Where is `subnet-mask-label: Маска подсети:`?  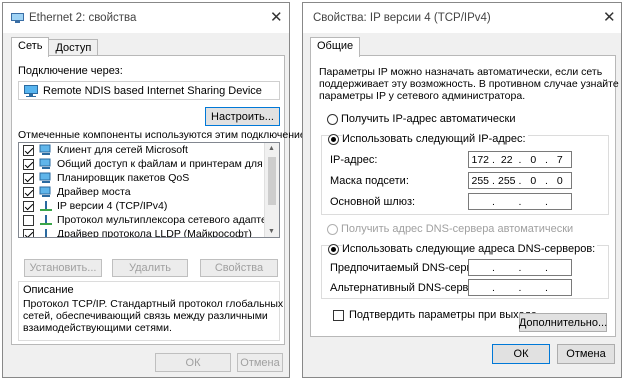 subnet-mask-label: Маска подсети: is located at coordinates (369, 181).